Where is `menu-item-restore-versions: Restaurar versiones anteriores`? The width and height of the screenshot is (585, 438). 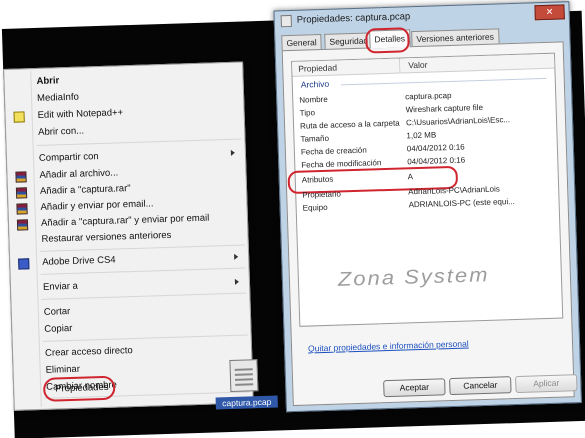 menu-item-restore-versions: Restaurar versiones anteriores is located at coordinates (106, 238).